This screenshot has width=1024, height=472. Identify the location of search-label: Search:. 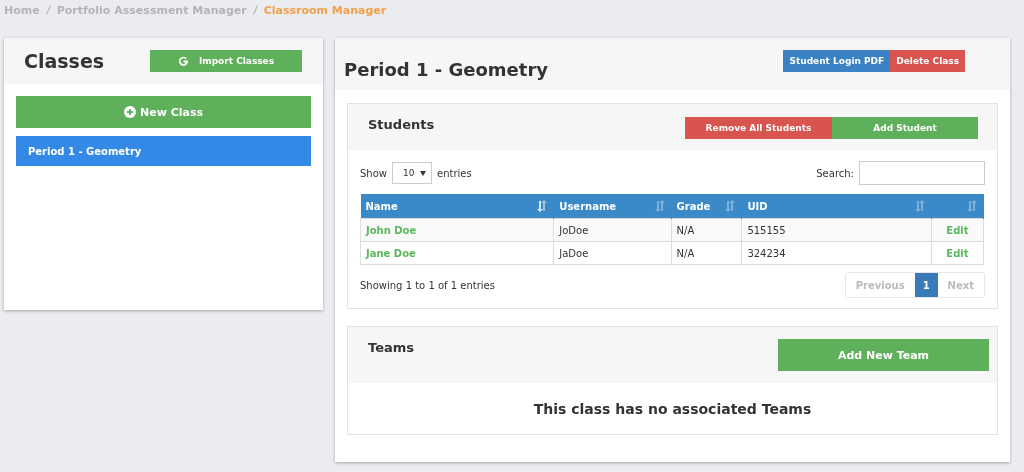
(835, 173).